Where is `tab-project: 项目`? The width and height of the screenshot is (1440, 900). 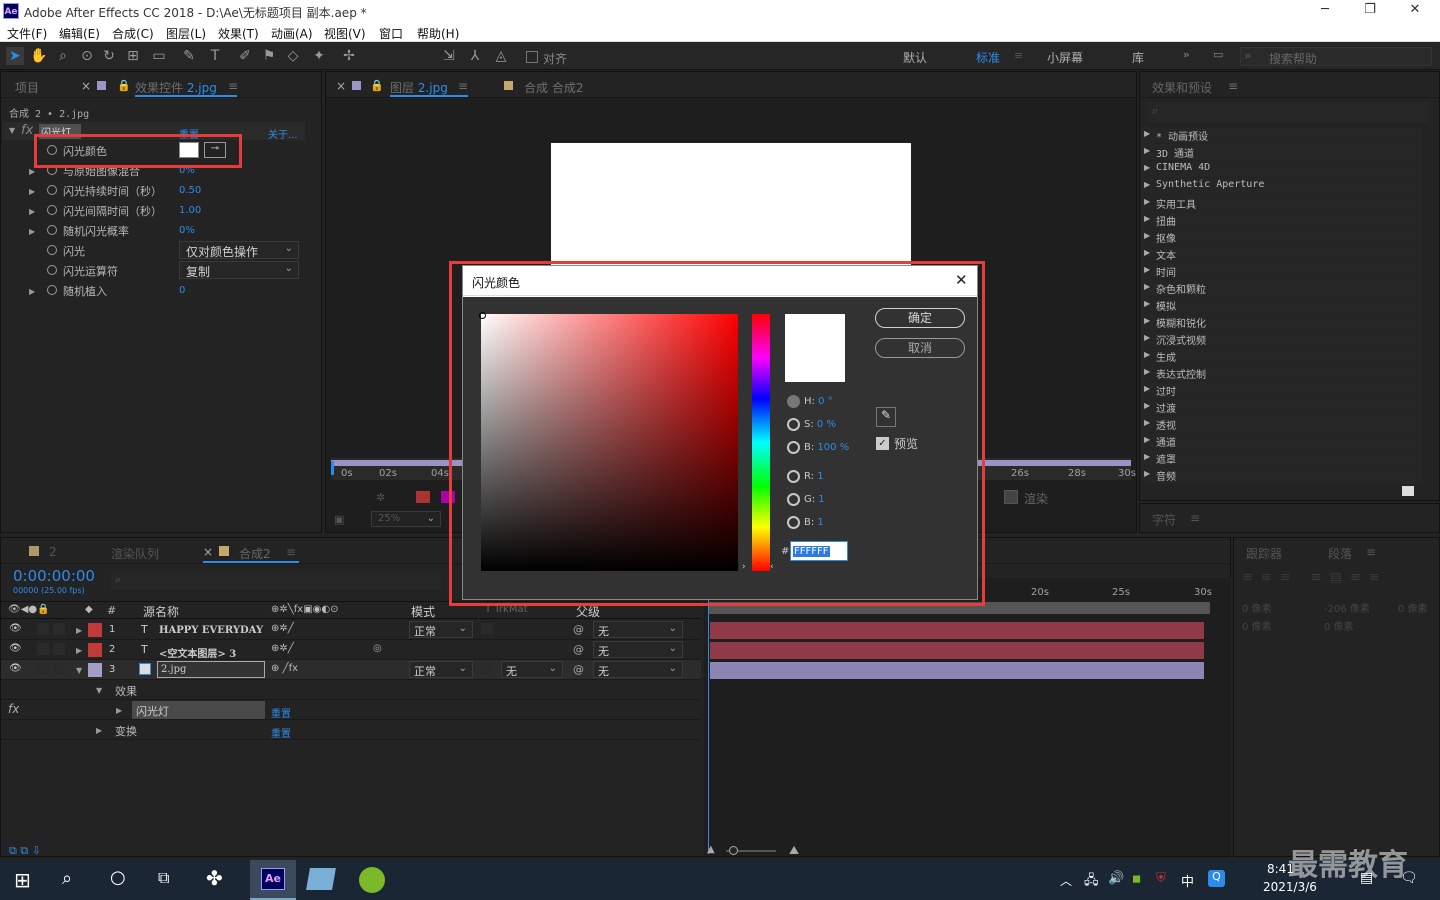 tab-project: 项目 is located at coordinates (27, 87).